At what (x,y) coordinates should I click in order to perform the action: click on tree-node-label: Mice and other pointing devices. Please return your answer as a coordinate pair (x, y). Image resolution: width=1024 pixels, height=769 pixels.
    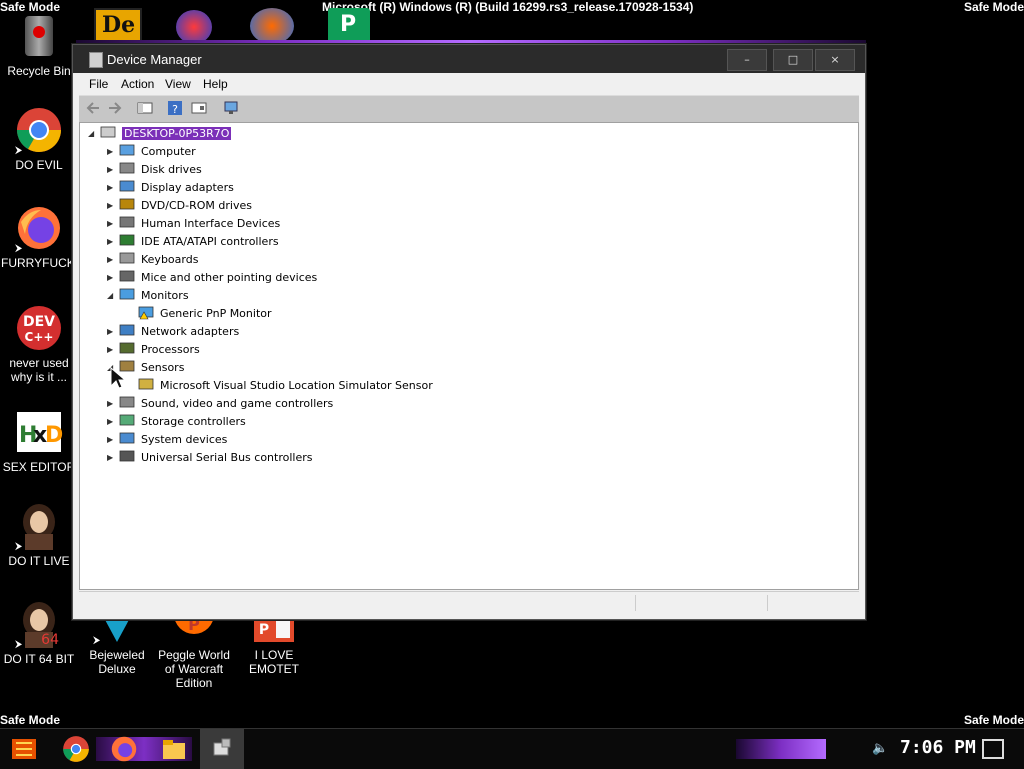
    Looking at the image, I should click on (229, 277).